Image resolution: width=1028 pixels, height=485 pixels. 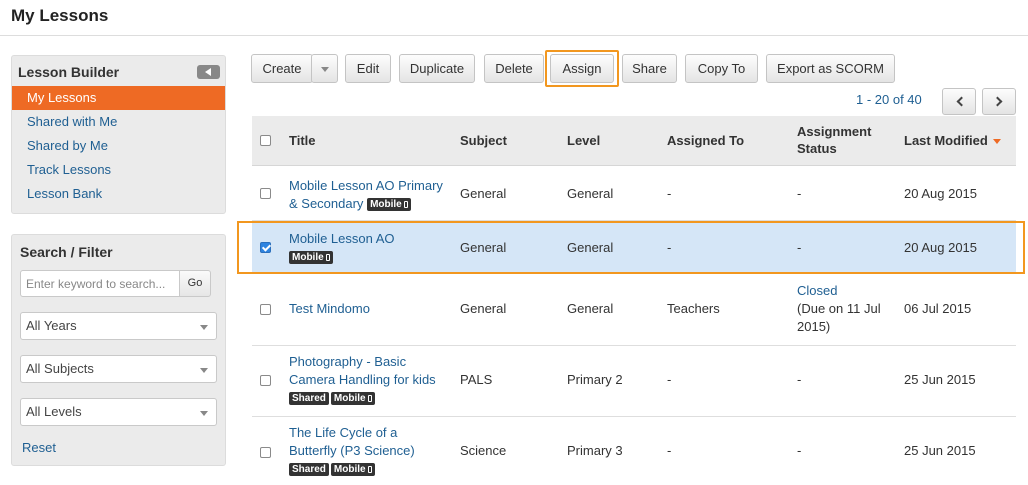 I want to click on create-dropdown-button, so click(x=324, y=68).